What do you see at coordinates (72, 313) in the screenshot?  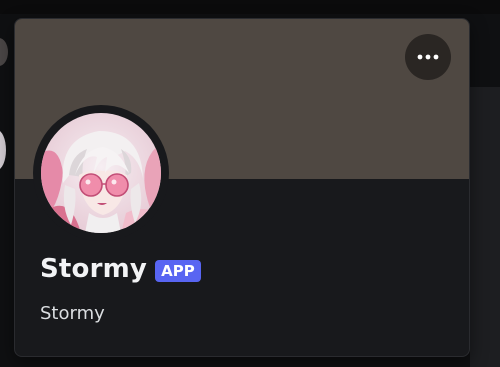 I see `username: Stormy` at bounding box center [72, 313].